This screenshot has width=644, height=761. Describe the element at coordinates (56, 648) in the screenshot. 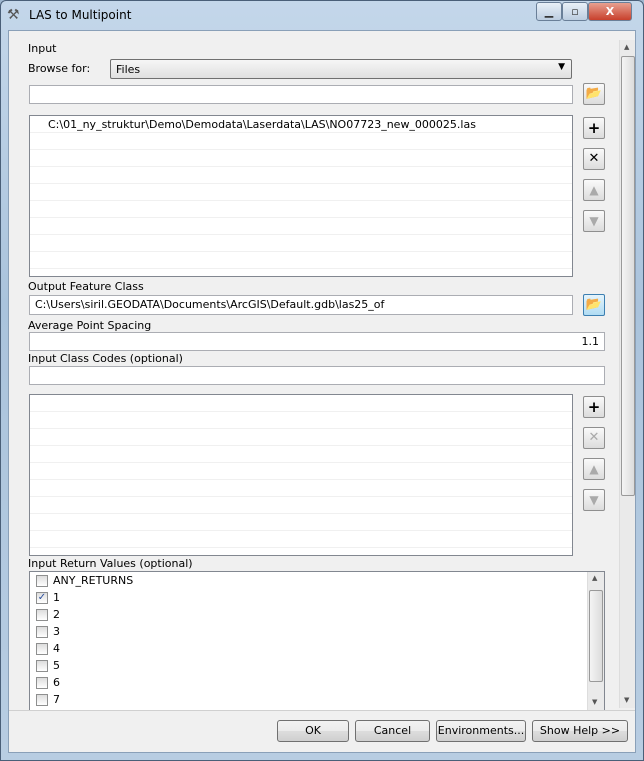

I see `checklist-item-label: 4` at that location.